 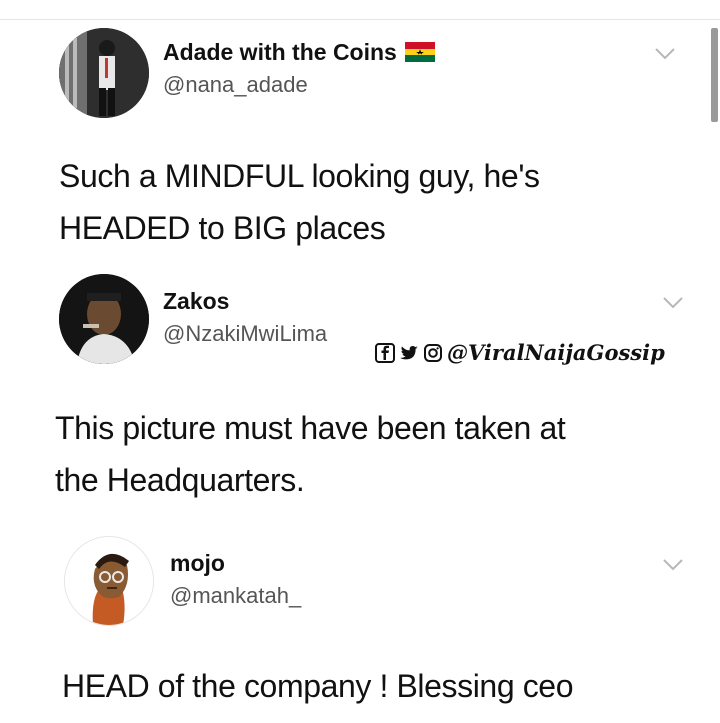 What do you see at coordinates (235, 85) in the screenshot?
I see `user-handle: @nana_adade` at bounding box center [235, 85].